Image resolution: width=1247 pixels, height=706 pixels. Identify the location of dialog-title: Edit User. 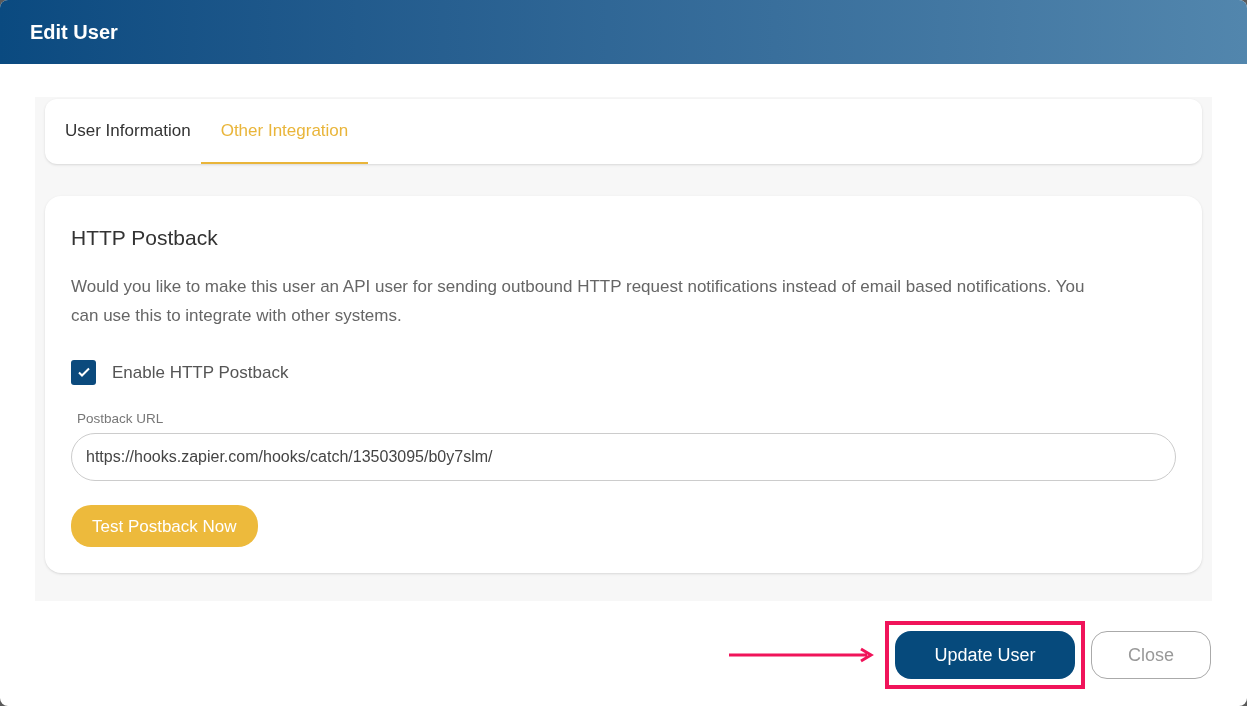
(74, 32).